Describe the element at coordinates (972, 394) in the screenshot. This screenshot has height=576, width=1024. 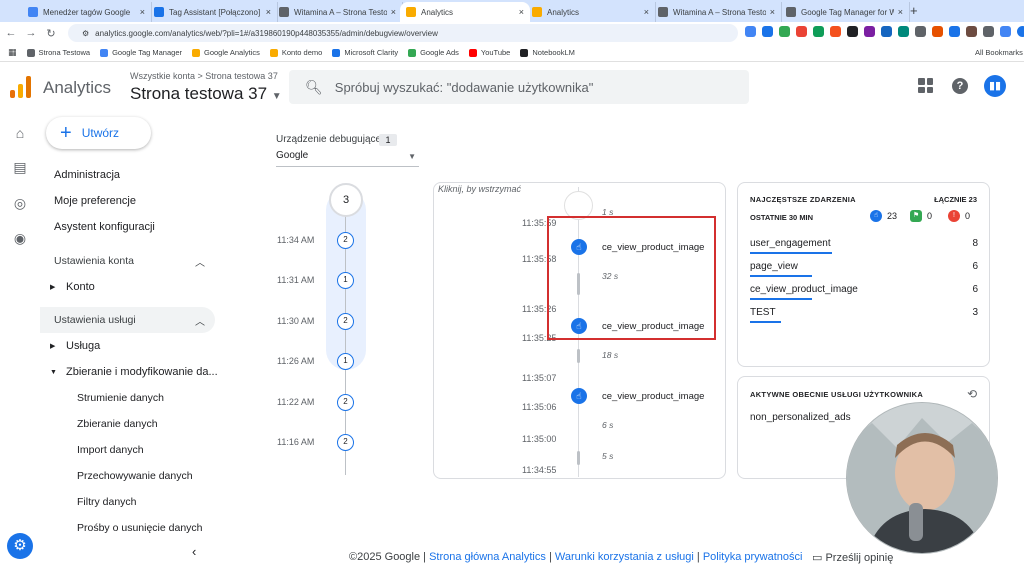
I see `history-icon: ⟲` at that location.